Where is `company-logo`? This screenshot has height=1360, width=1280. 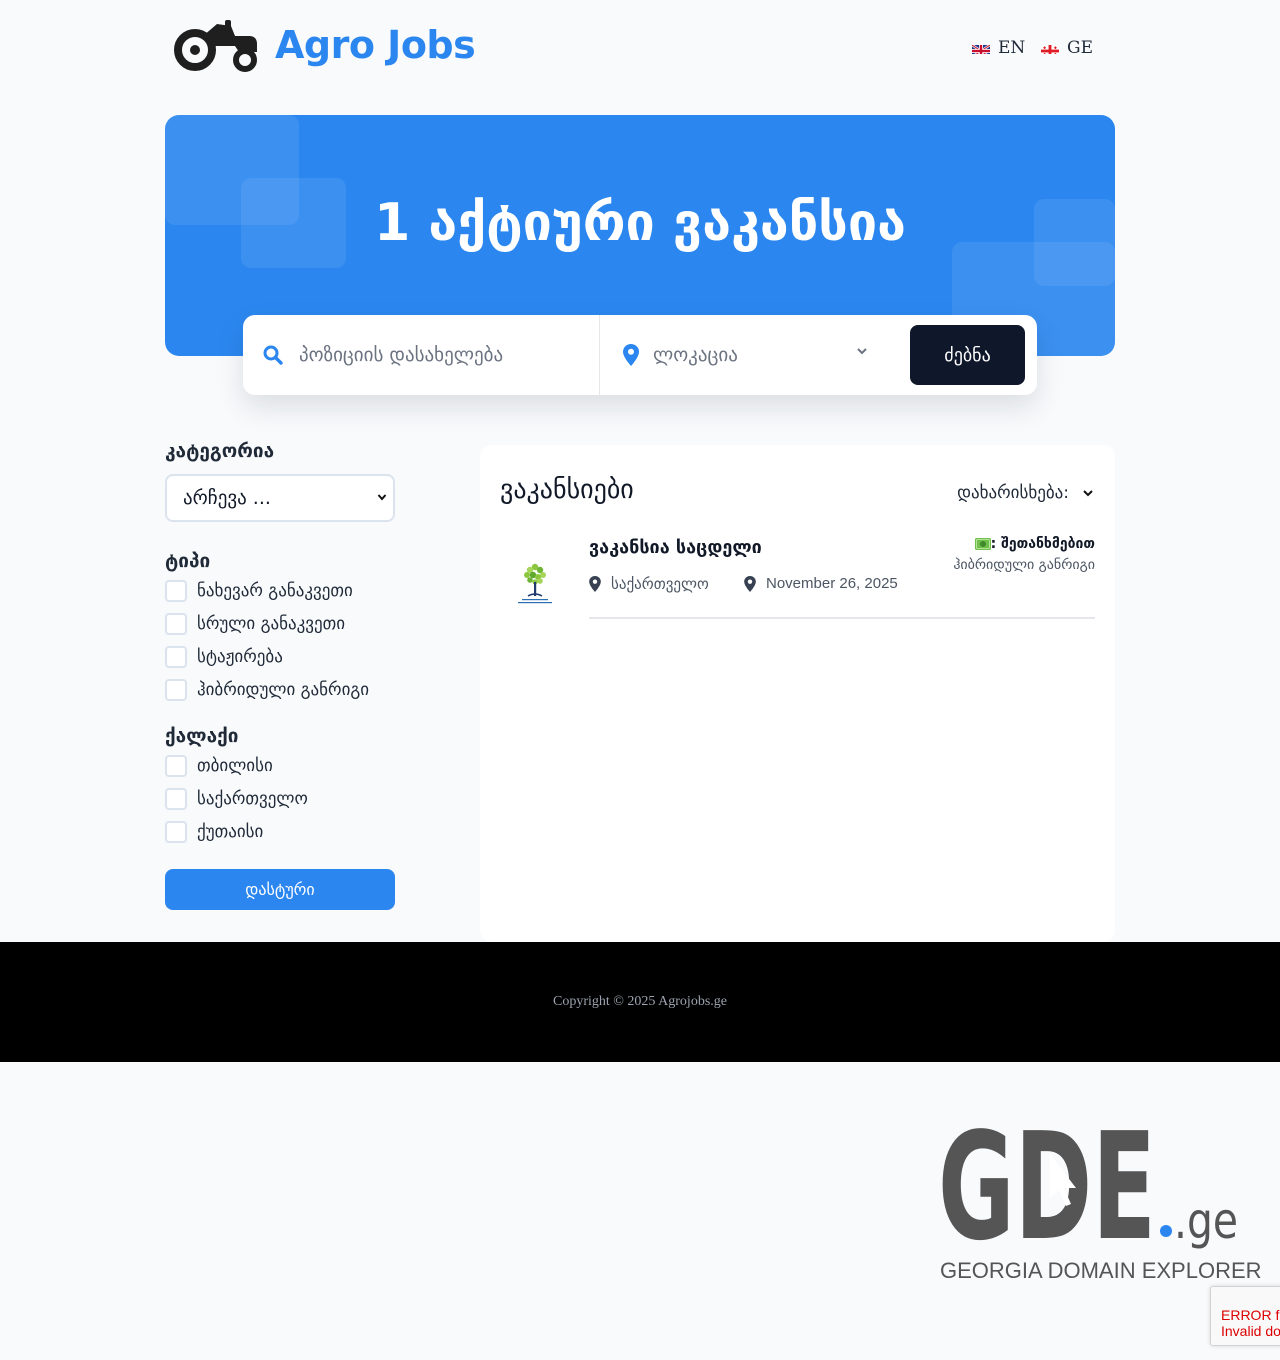
company-logo is located at coordinates (535, 583).